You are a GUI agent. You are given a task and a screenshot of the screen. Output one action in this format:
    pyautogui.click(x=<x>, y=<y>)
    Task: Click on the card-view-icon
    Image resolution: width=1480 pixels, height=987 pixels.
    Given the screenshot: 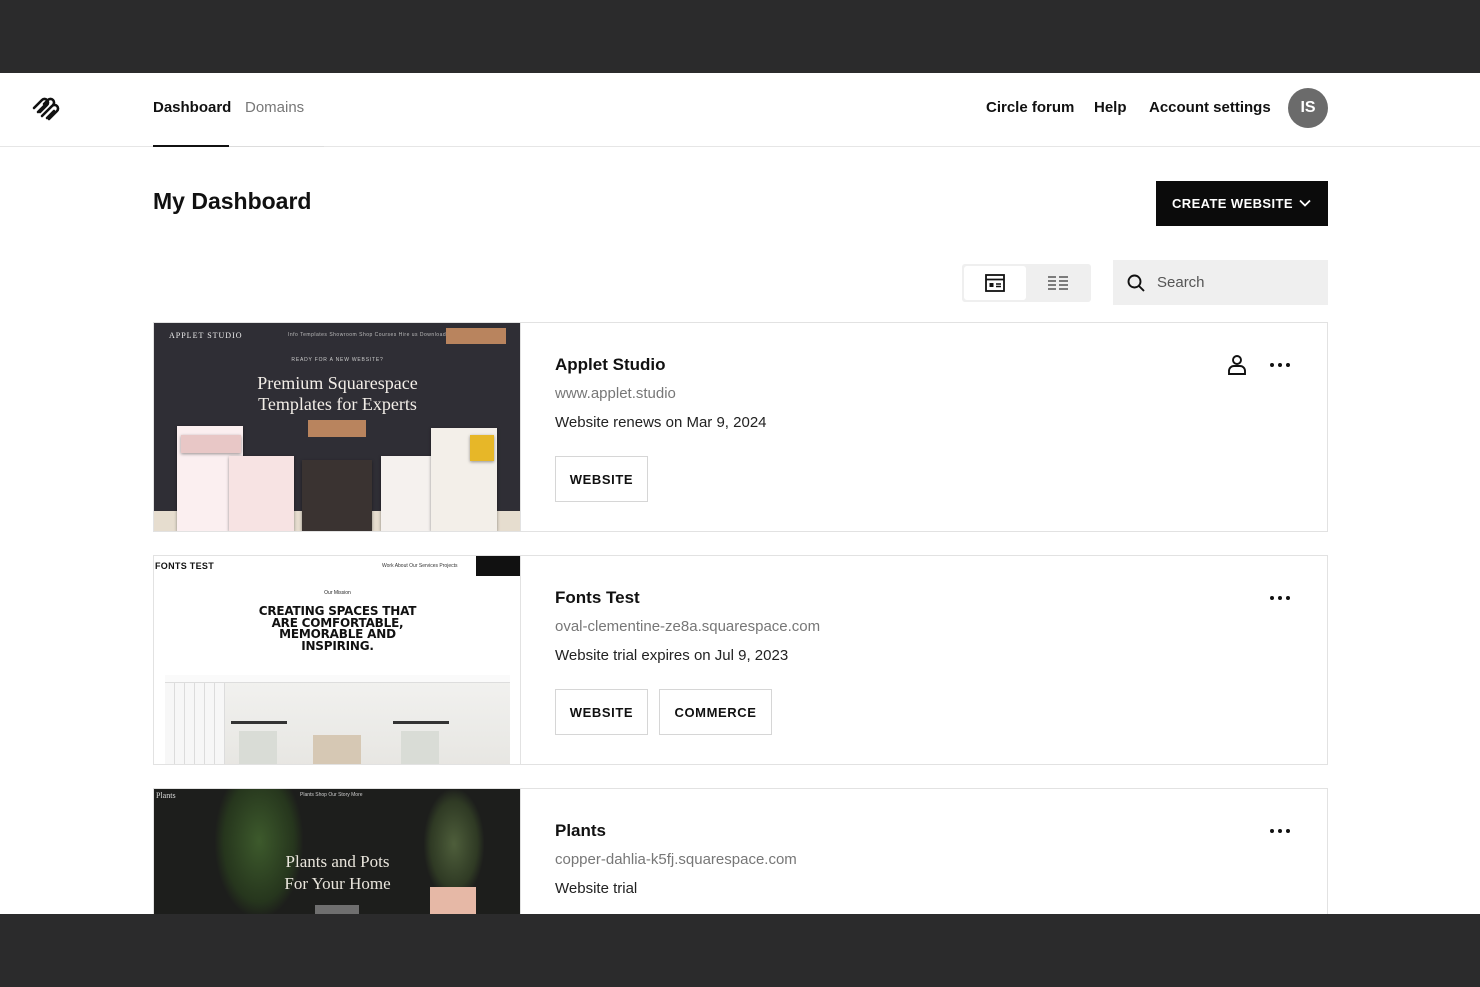 What is the action you would take?
    pyautogui.click(x=995, y=283)
    